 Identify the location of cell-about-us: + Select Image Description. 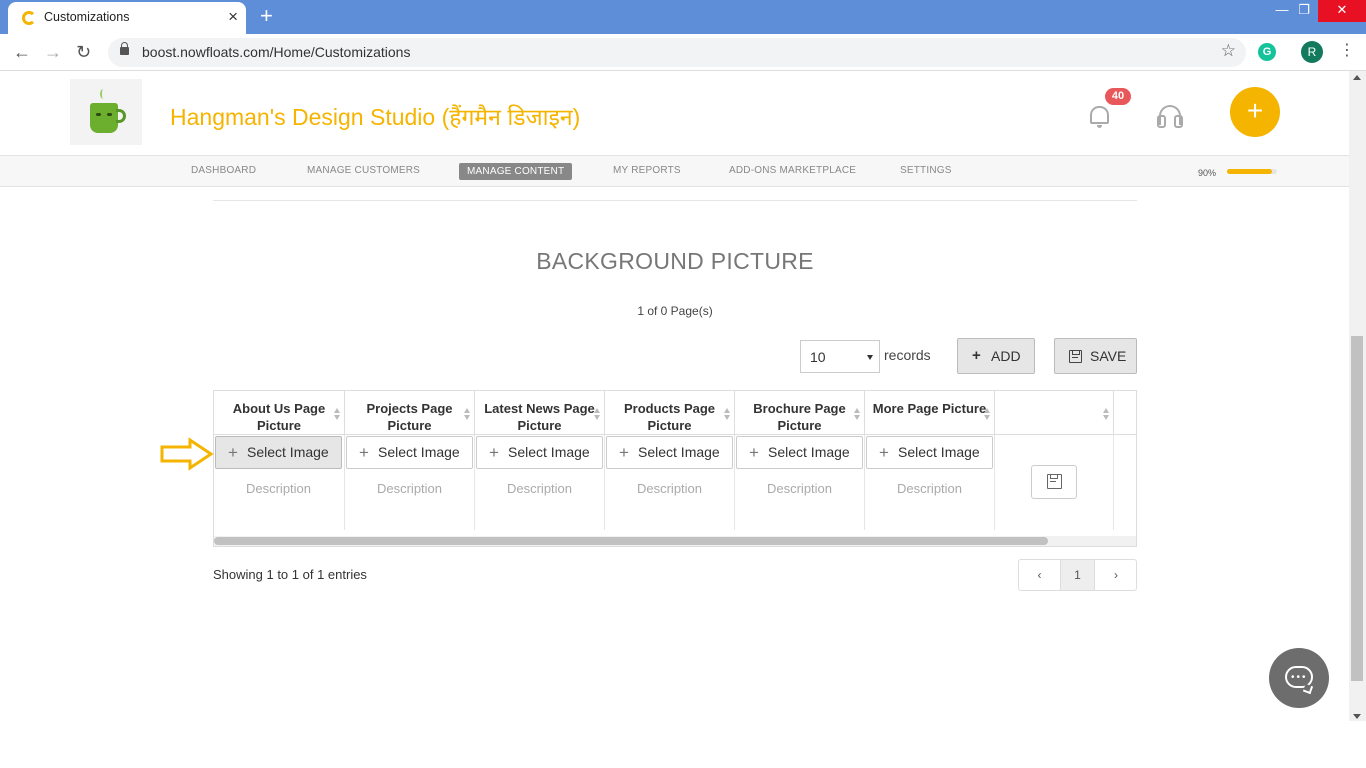
(279, 482).